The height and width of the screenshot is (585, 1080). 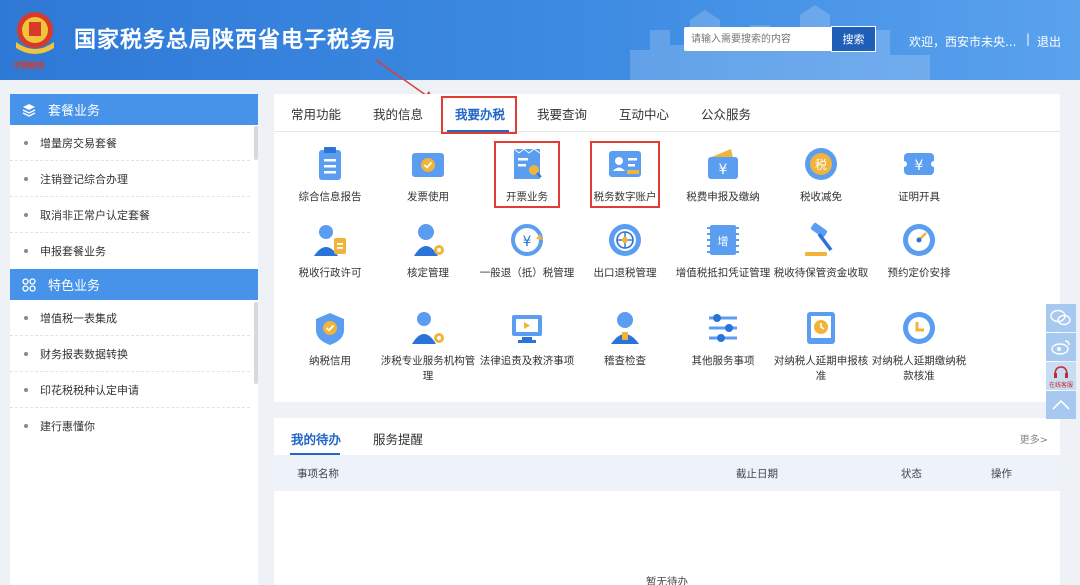 What do you see at coordinates (758, 39) in the screenshot?
I see `search-input` at bounding box center [758, 39].